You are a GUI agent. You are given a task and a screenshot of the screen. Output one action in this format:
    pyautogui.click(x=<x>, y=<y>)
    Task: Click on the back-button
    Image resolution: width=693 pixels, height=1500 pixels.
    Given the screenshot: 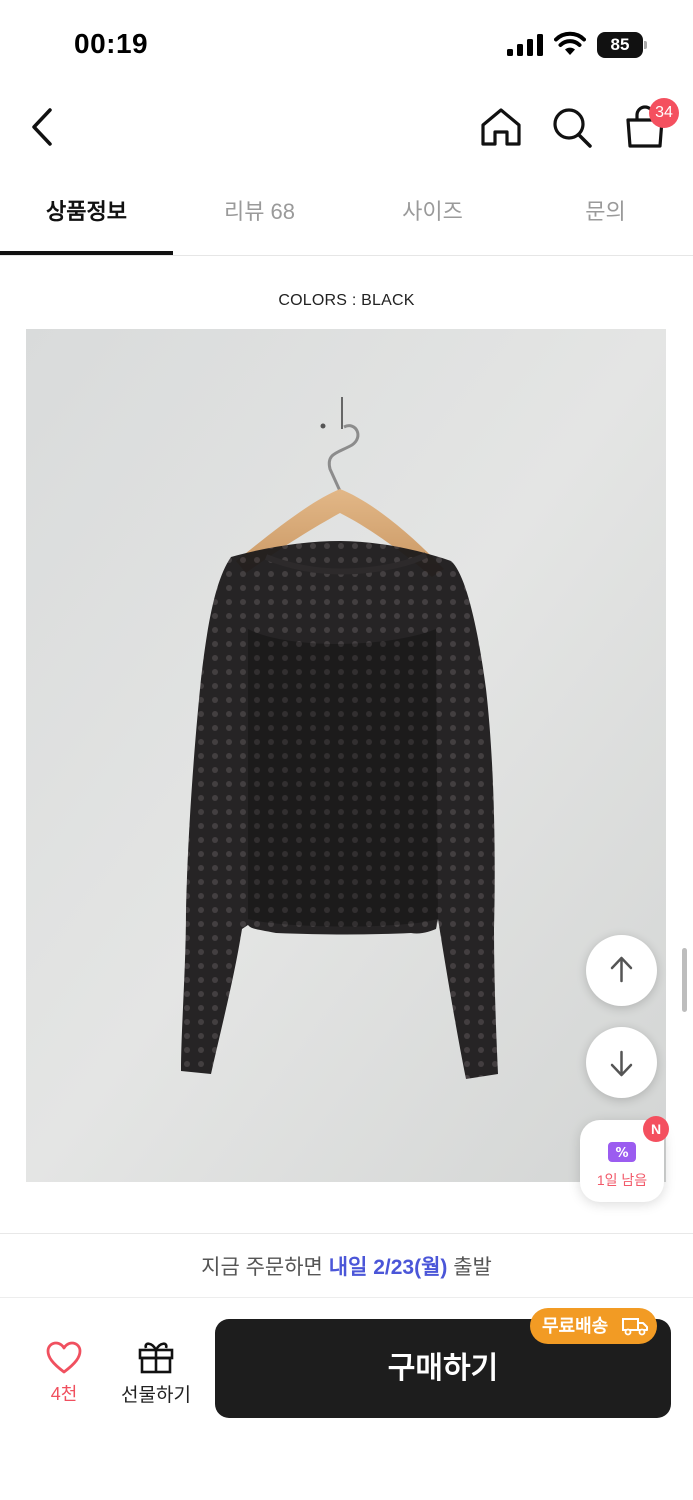 What is the action you would take?
    pyautogui.click(x=43, y=127)
    